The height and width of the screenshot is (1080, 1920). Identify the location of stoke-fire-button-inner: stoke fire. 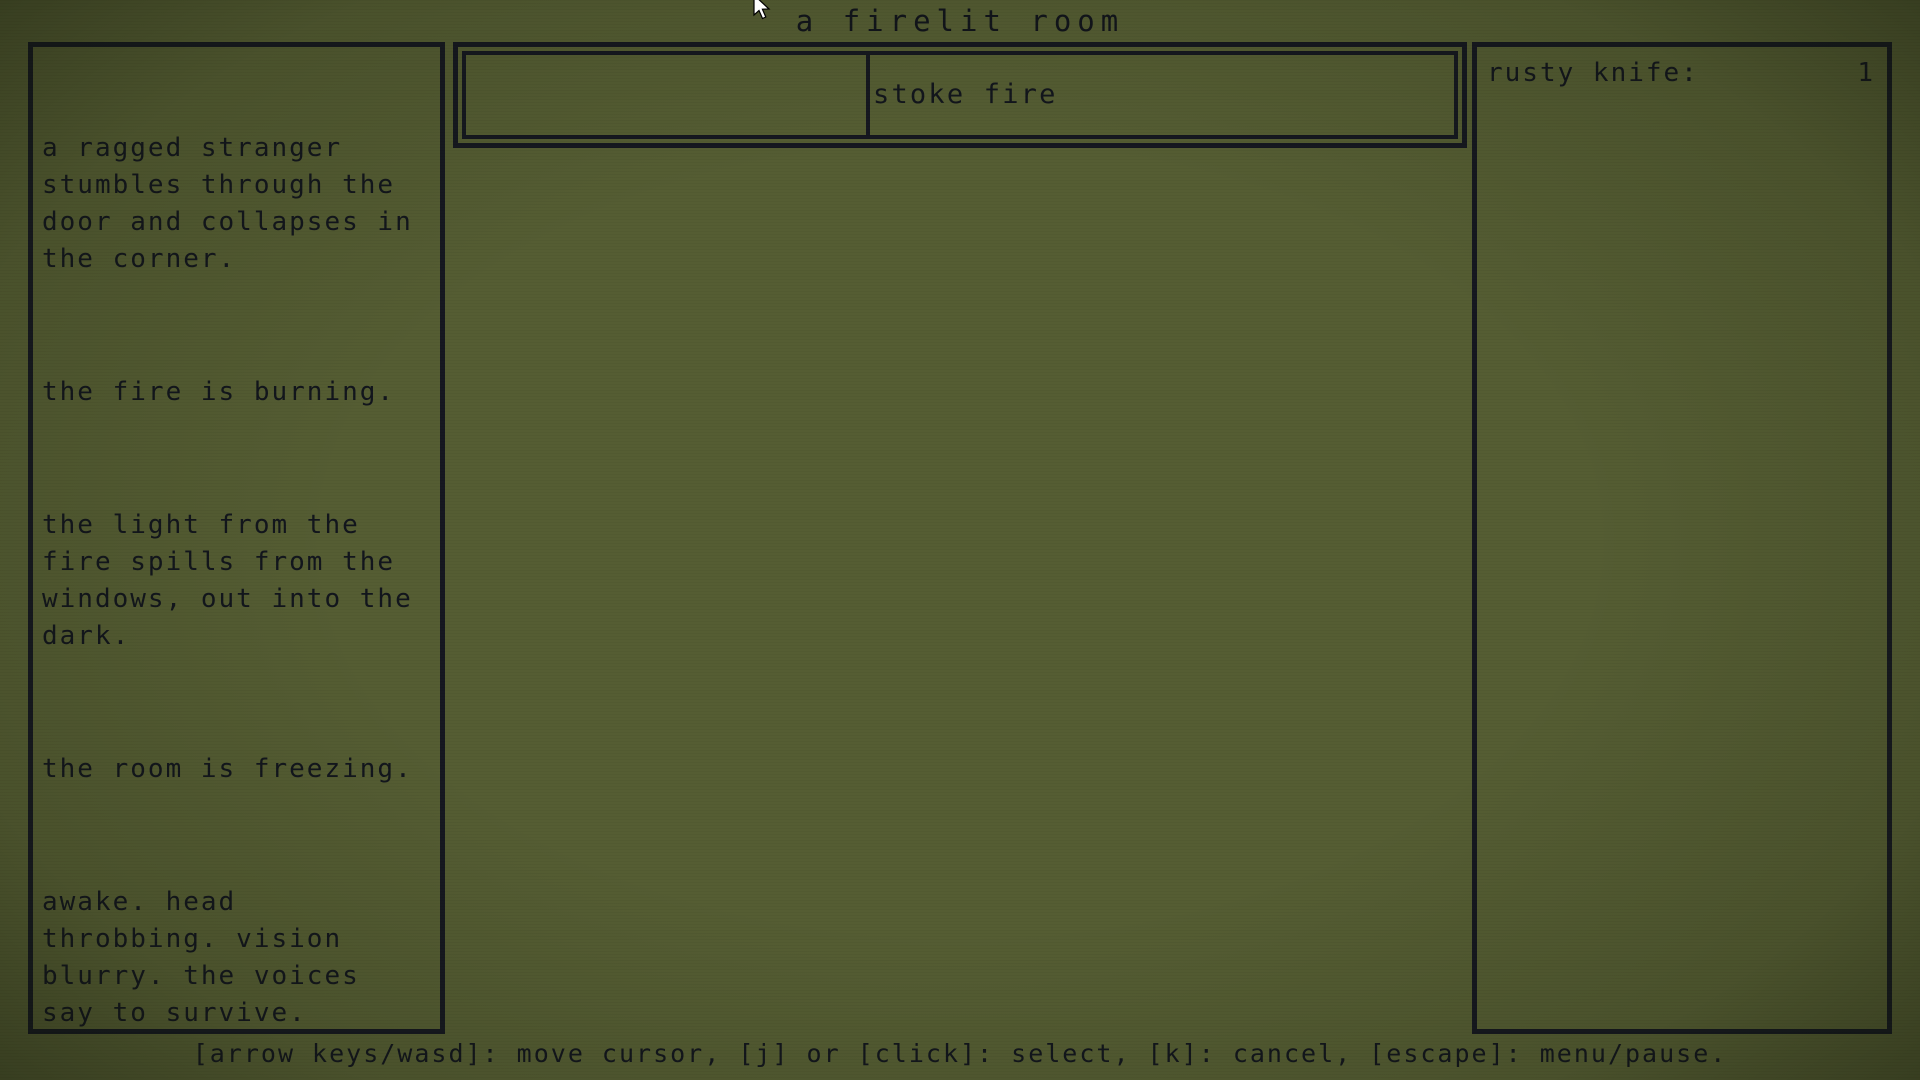
(960, 95).